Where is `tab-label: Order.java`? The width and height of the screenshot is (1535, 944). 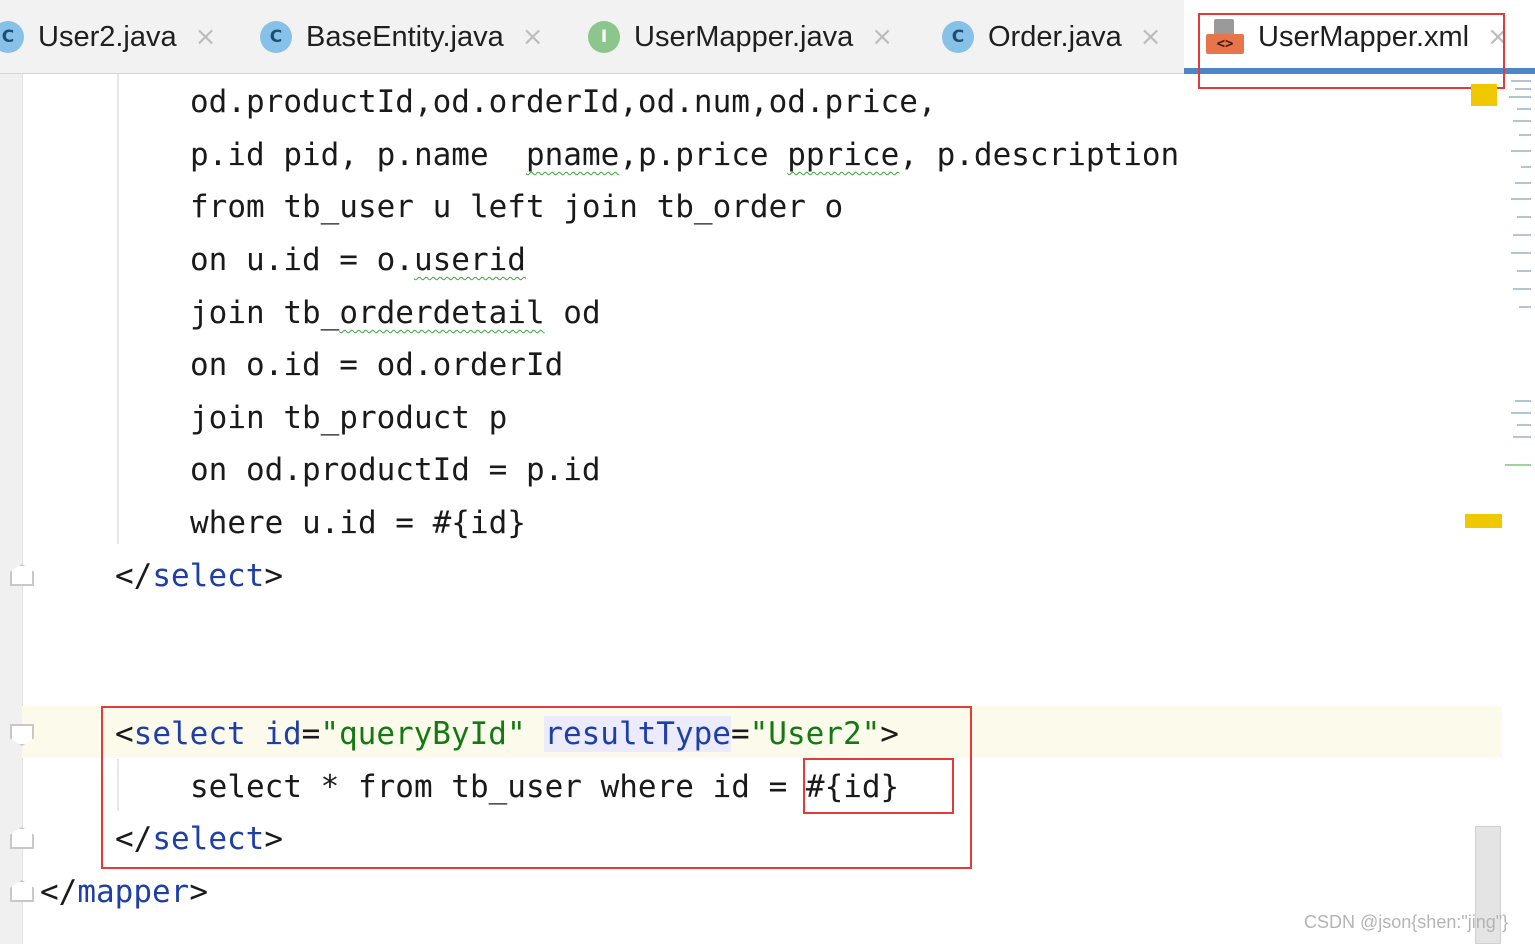 tab-label: Order.java is located at coordinates (1055, 36).